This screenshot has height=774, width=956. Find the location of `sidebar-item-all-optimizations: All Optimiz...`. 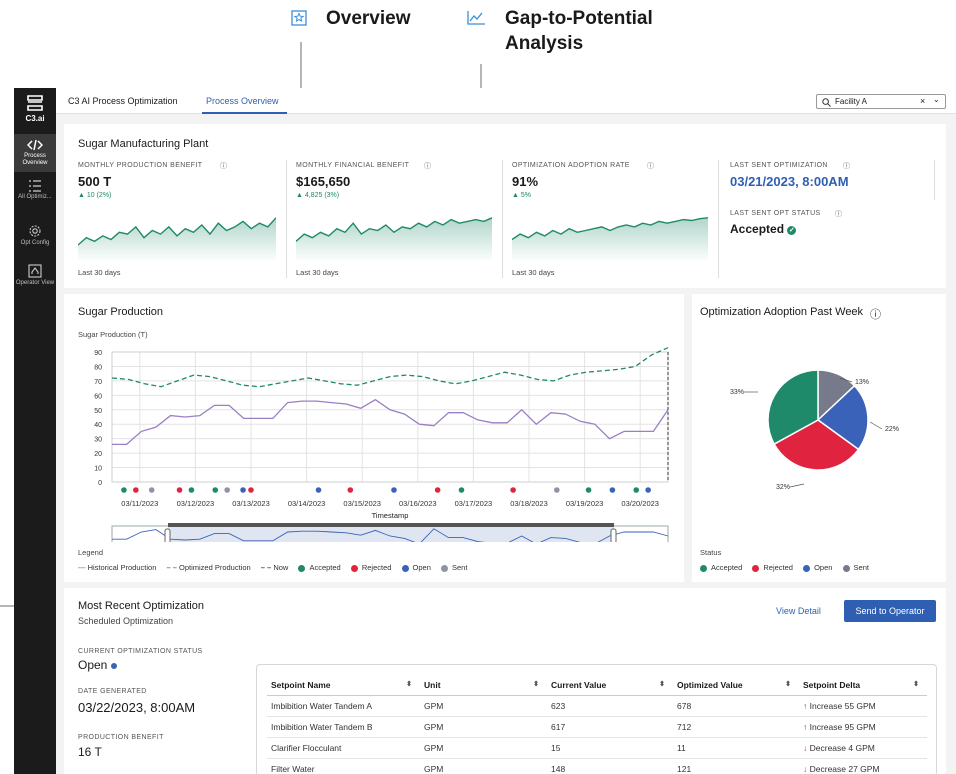

sidebar-item-all-optimizations: All Optimiz... is located at coordinates (35, 197).